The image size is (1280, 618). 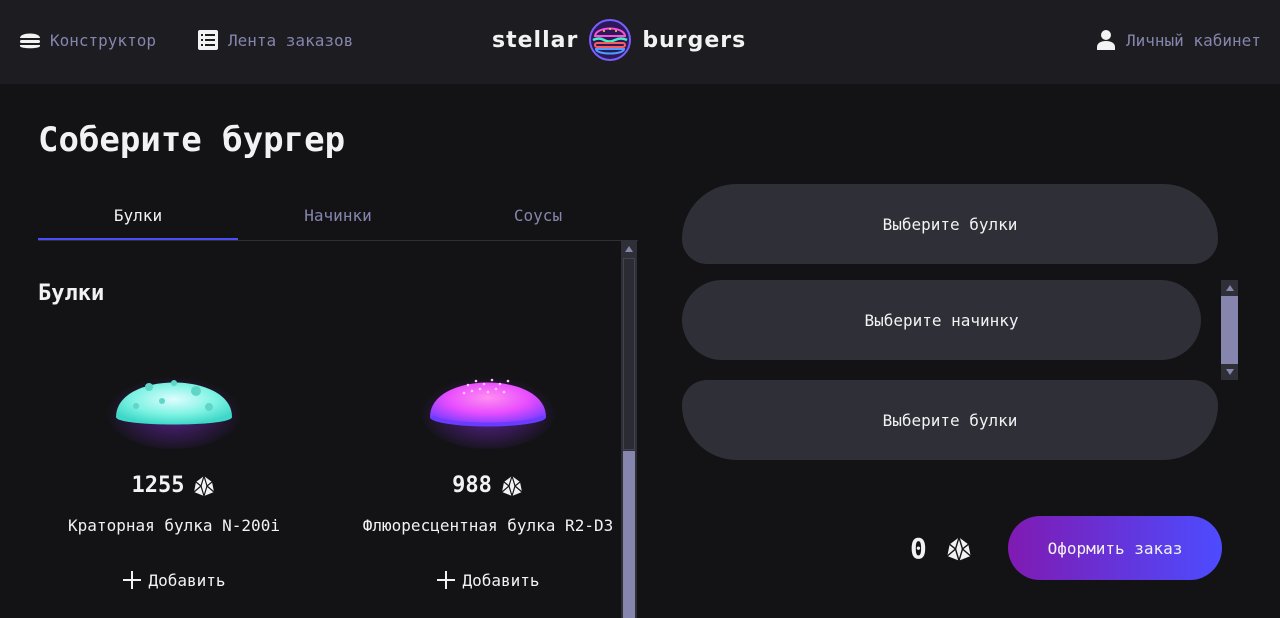 I want to click on ingredient-card: 988 Флюоресцентная булка R2-D3 Добавить, so click(x=488, y=481).